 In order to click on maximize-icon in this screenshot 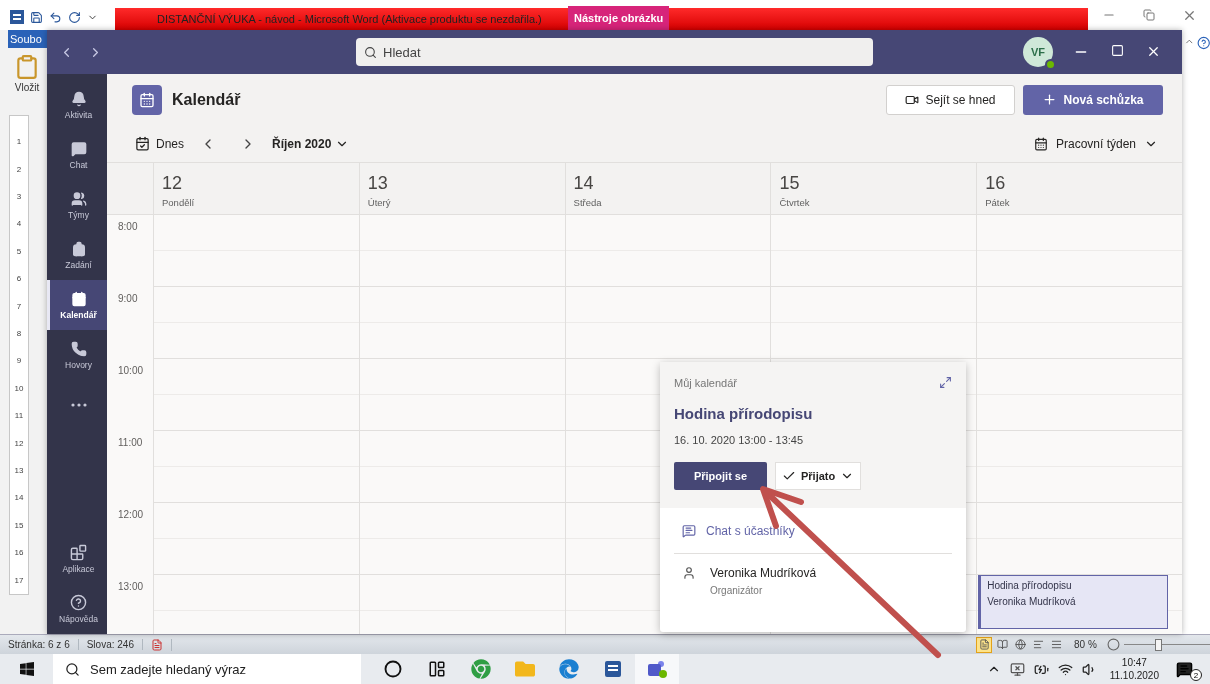, I will do `click(1117, 50)`.